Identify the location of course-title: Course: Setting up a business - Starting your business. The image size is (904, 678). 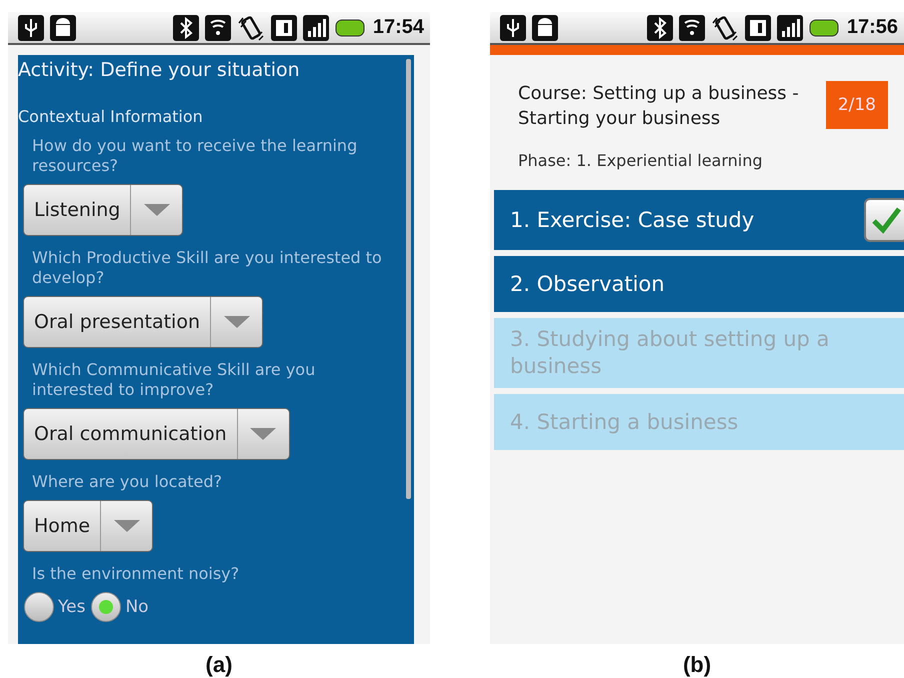
(659, 106).